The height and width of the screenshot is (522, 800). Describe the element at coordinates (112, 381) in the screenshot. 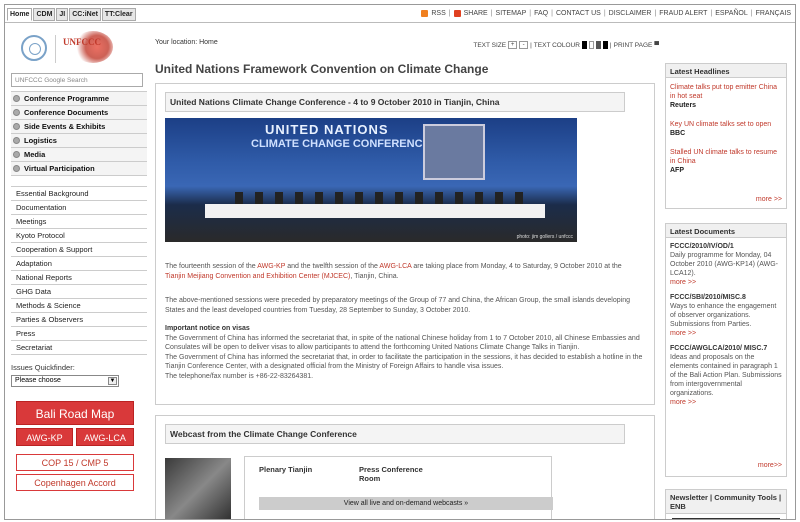

I see `chevron-down-icon: ▼` at that location.